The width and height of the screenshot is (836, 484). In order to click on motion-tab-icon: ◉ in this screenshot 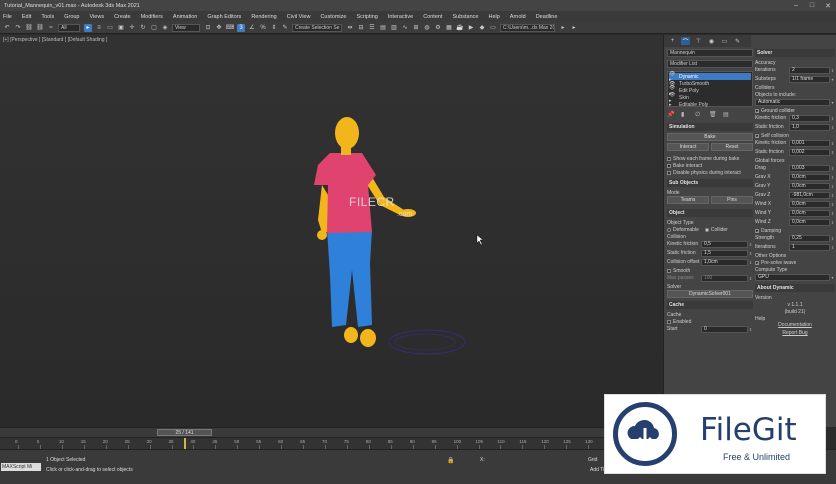, I will do `click(711, 41)`.